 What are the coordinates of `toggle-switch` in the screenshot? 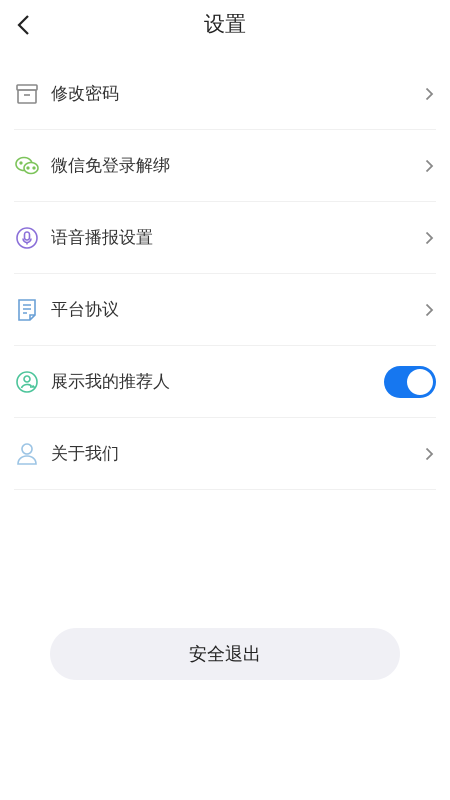 It's located at (410, 382).